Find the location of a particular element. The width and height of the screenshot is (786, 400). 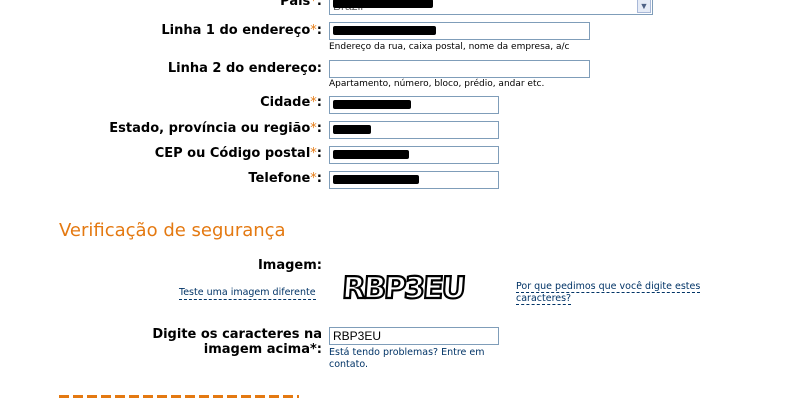

captcha-required-mark: *: is located at coordinates (316, 349).